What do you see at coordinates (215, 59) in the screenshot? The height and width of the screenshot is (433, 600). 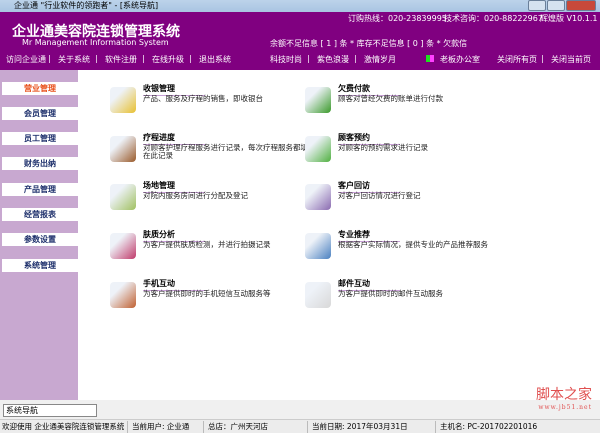 I see `nav-exit: 退出系统` at bounding box center [215, 59].